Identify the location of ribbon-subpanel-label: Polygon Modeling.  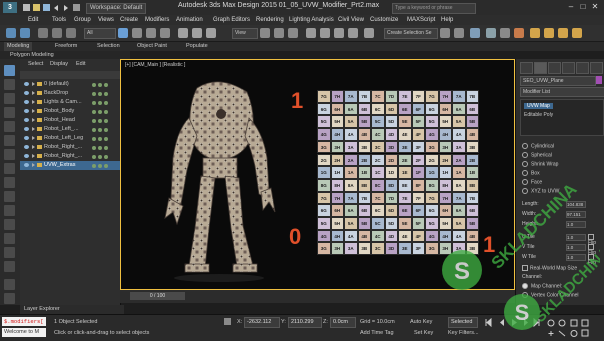
(65, 55).